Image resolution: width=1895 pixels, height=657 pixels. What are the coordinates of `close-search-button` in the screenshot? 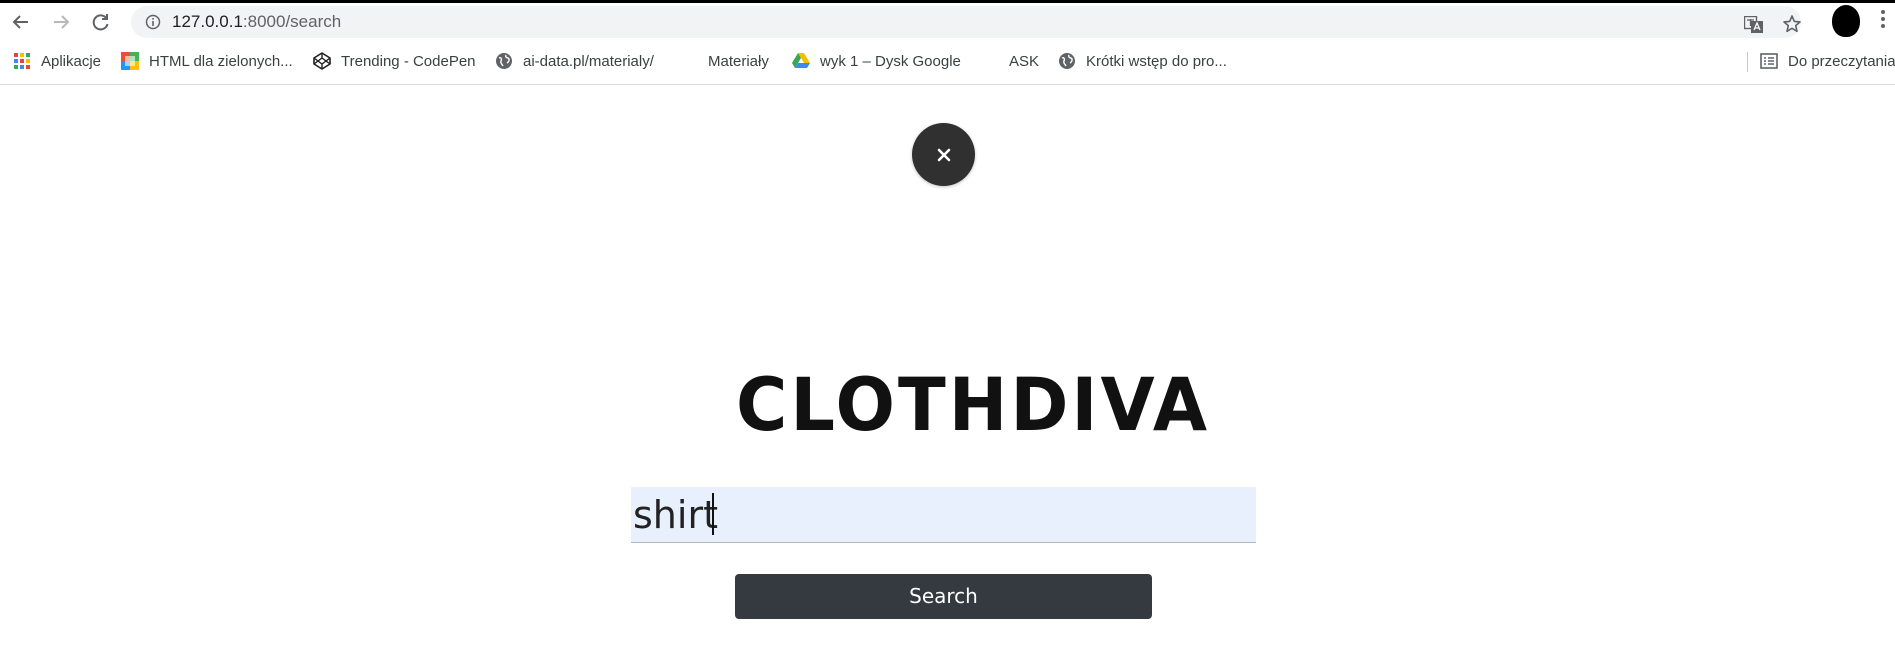 It's located at (943, 154).